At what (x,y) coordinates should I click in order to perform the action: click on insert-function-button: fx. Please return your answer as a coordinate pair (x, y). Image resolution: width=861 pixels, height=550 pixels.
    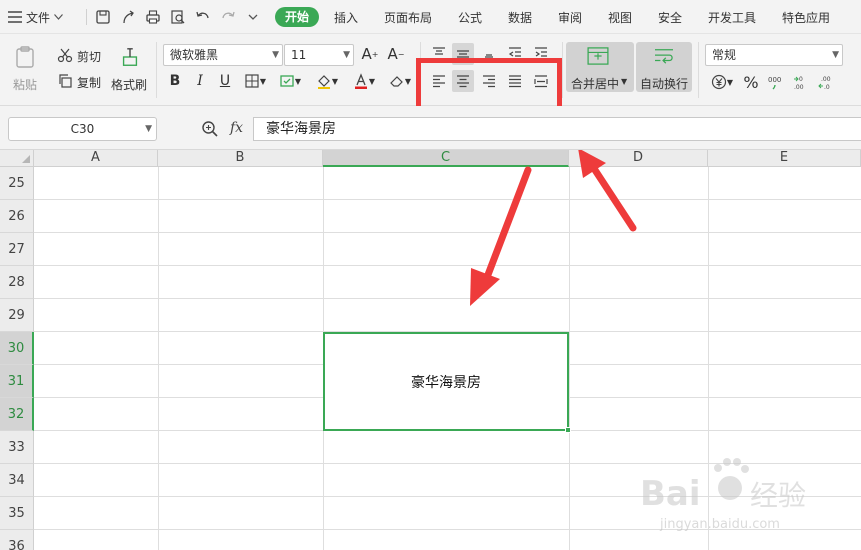
    Looking at the image, I should click on (236, 128).